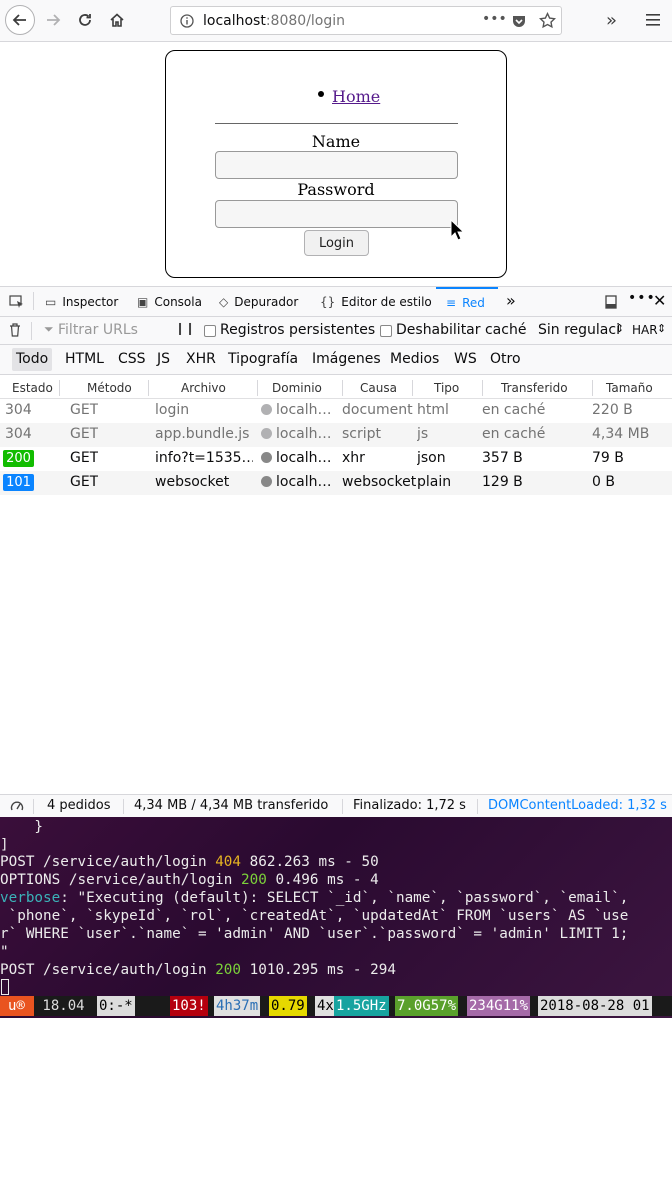 Image resolution: width=672 pixels, height=1188 pixels. I want to click on cause-cell: document, so click(377, 410).